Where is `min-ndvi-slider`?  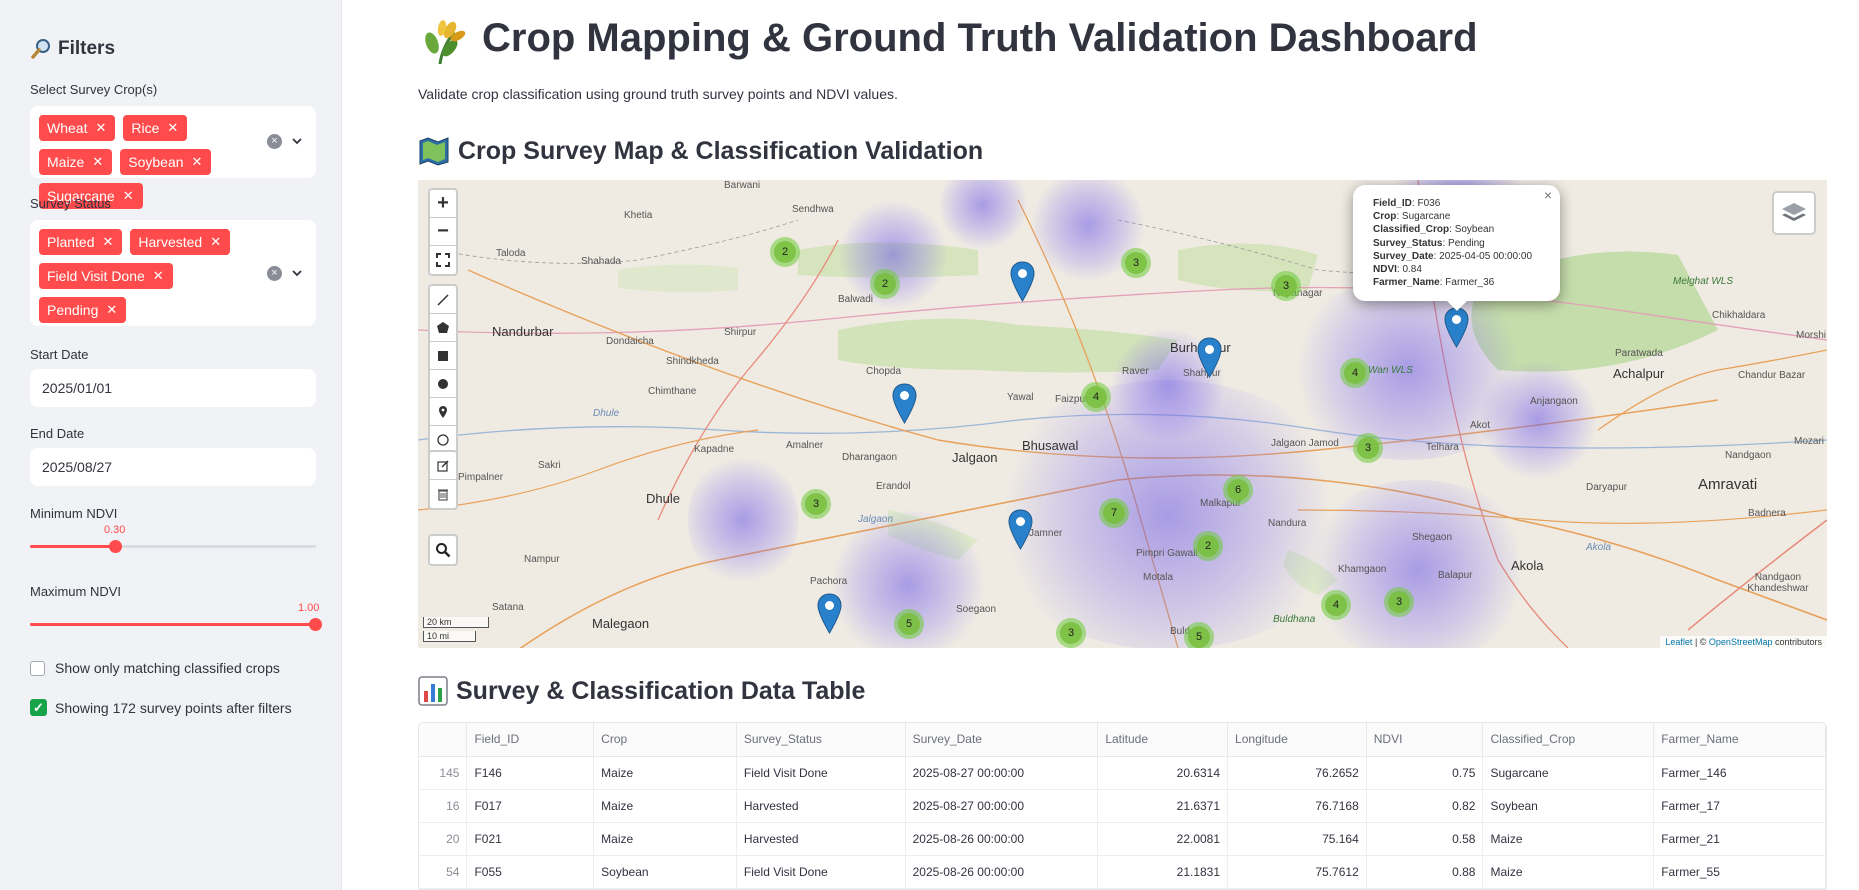 min-ndvi-slider is located at coordinates (173, 546).